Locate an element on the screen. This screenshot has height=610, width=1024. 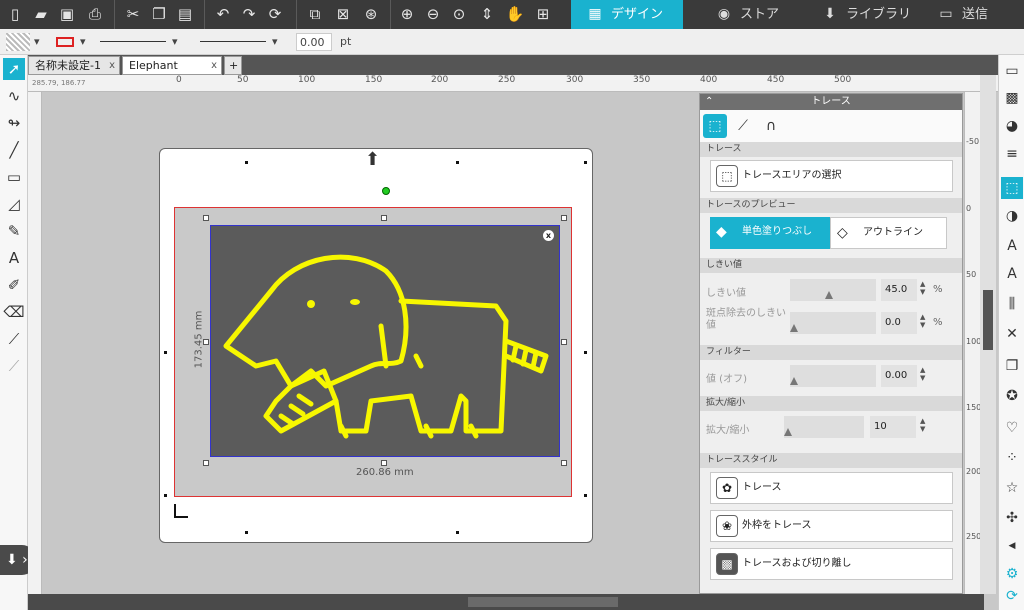
open-folder-icon: ▰ is located at coordinates (41, 14).